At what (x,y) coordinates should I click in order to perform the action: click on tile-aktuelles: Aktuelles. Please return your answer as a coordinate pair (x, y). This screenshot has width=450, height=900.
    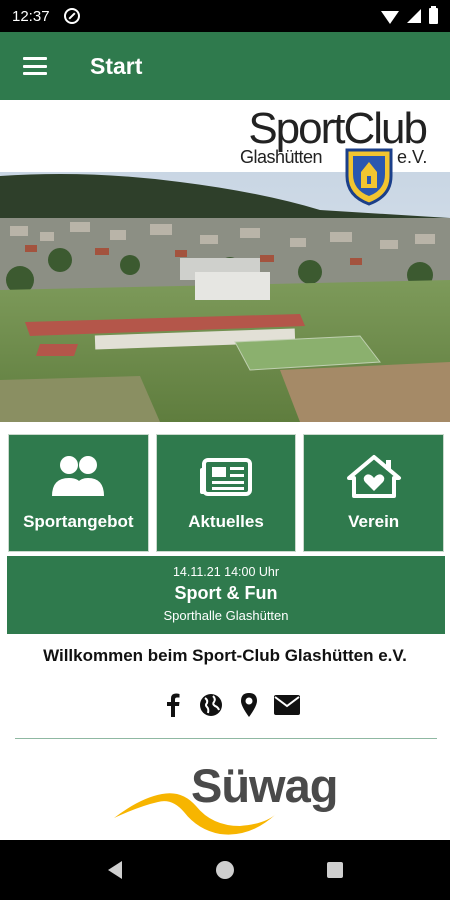
    Looking at the image, I should click on (226, 493).